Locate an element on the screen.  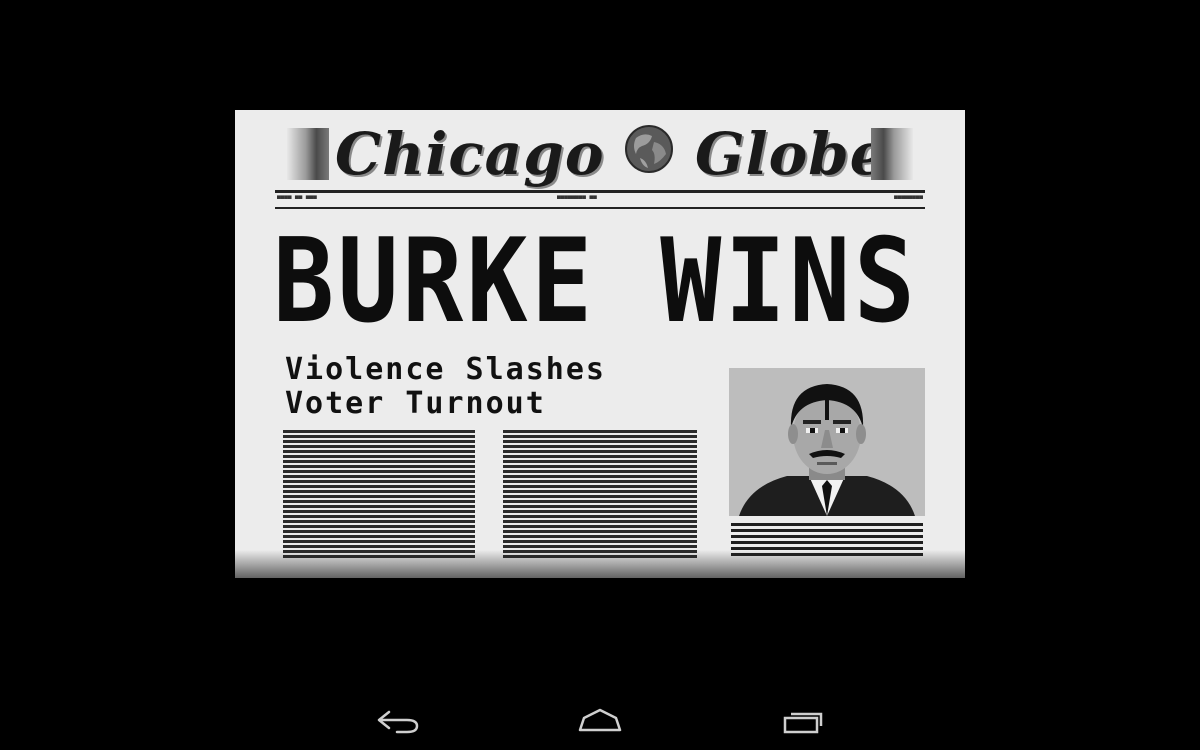
home-icon is located at coordinates (600, 720).